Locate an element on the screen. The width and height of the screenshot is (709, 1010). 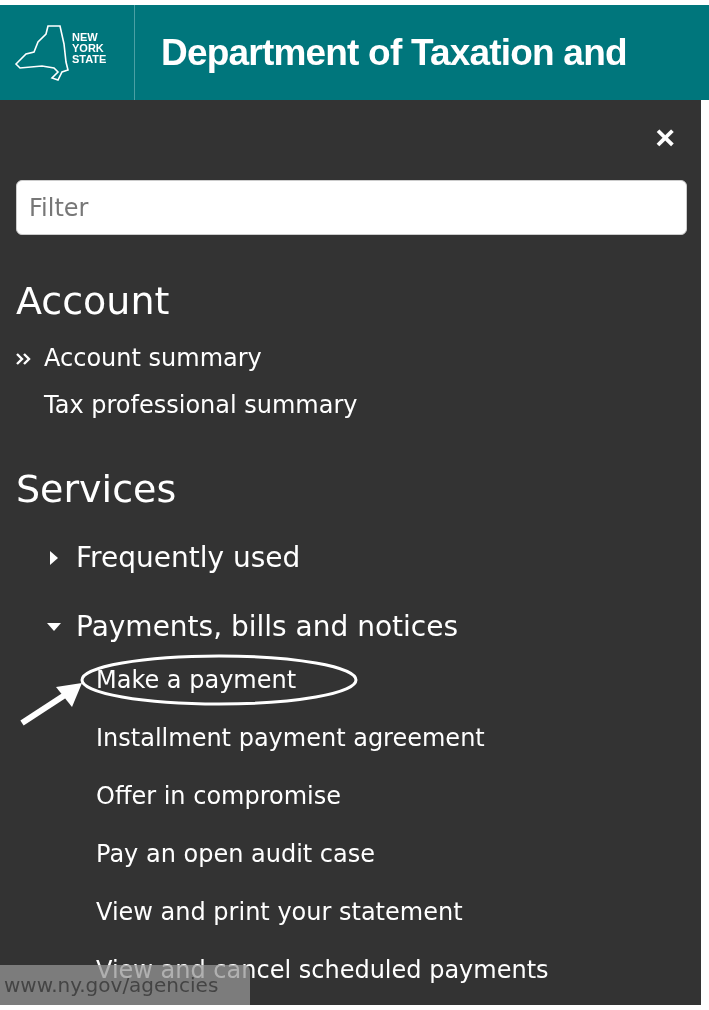
menu-link: Account summary is located at coordinates (153, 358).